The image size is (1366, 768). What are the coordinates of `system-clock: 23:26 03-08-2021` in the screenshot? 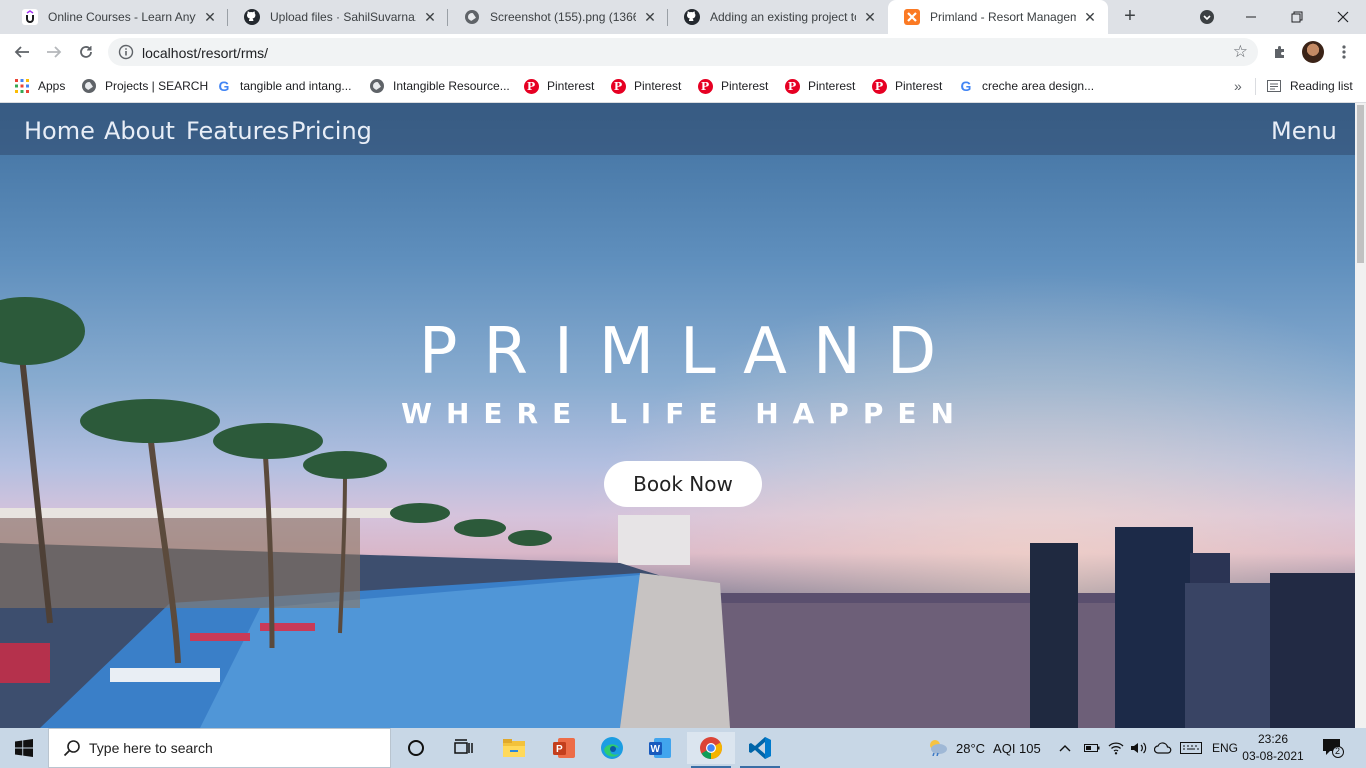 It's located at (1273, 748).